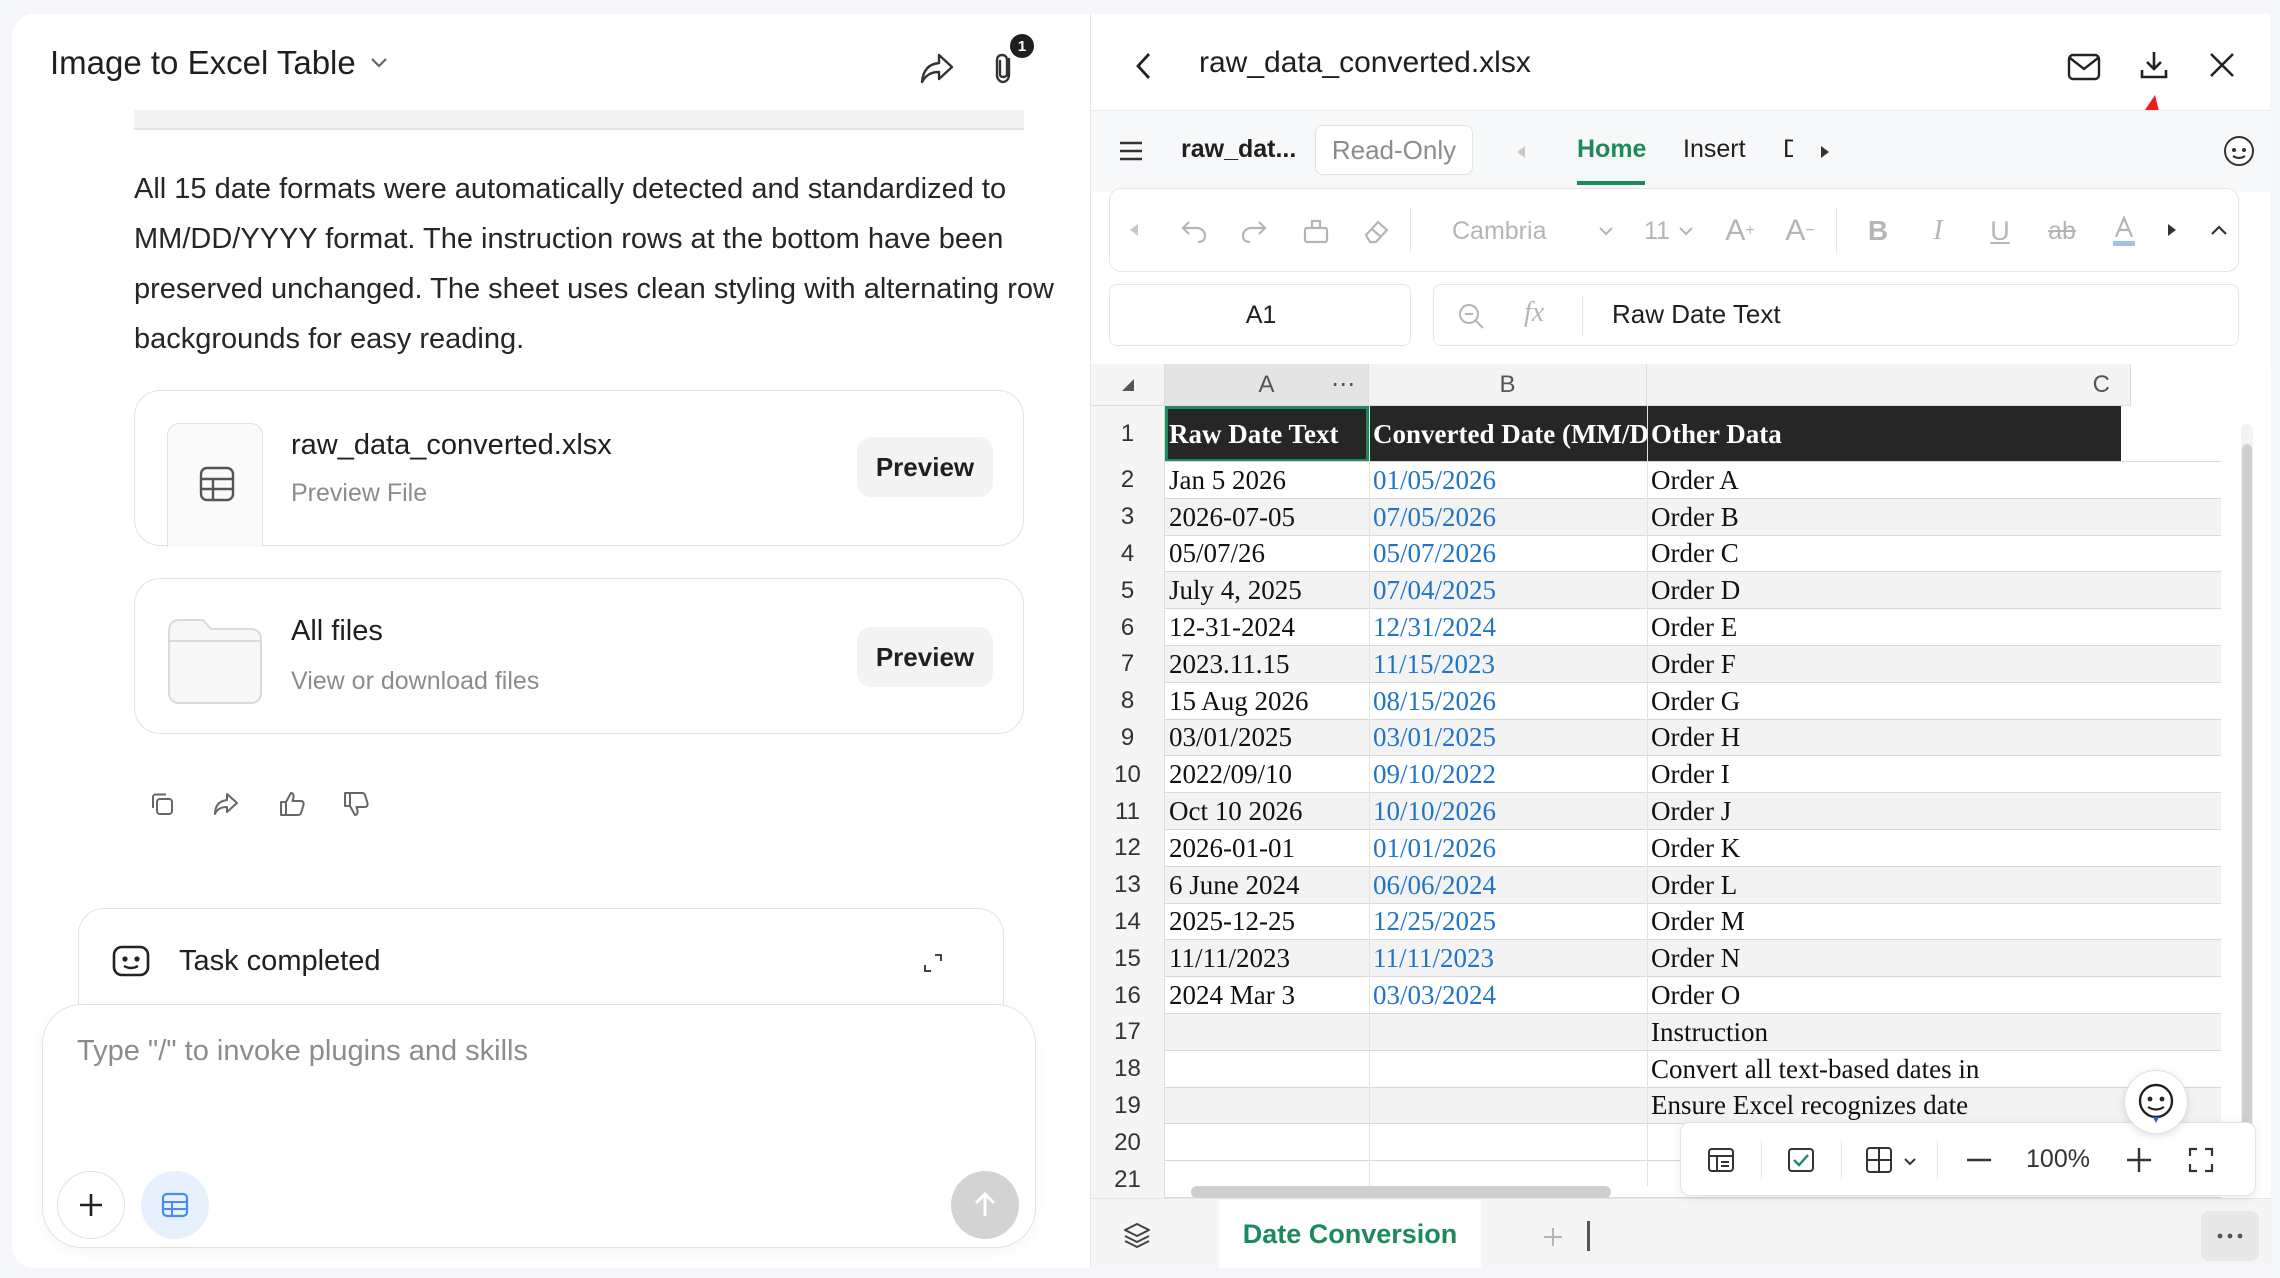 This screenshot has width=2280, height=1278. Describe the element at coordinates (1884, 627) in the screenshot. I see `table-cell: Order E` at that location.